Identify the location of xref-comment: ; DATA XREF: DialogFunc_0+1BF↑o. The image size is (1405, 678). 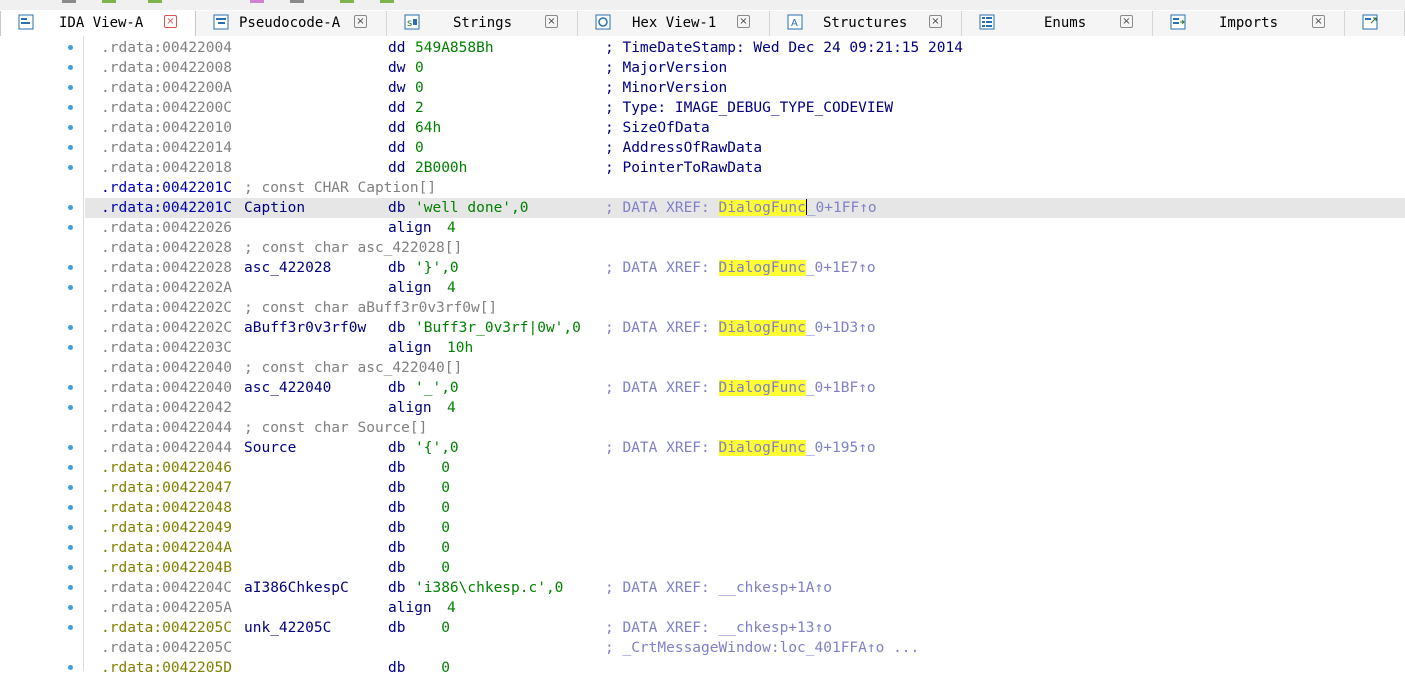
(740, 388).